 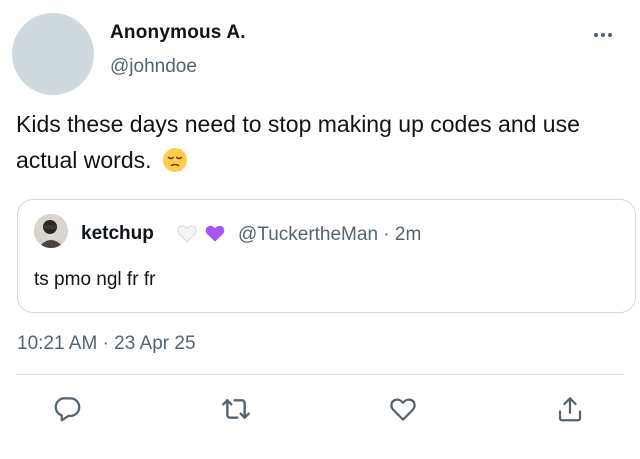 What do you see at coordinates (178, 33) in the screenshot?
I see `author-name: Anonymous A.` at bounding box center [178, 33].